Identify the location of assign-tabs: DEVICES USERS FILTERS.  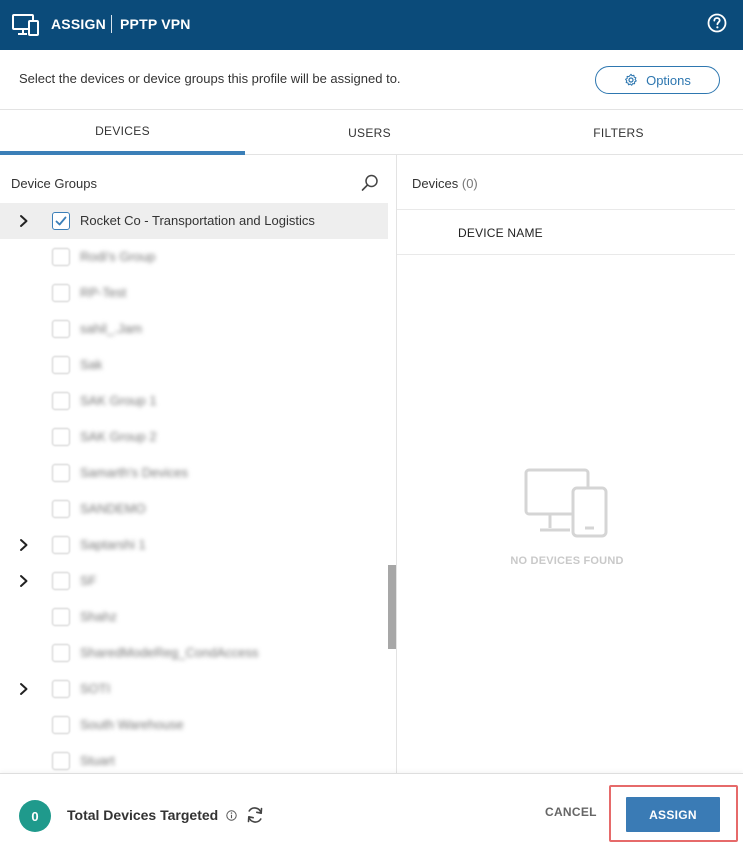
(371, 132).